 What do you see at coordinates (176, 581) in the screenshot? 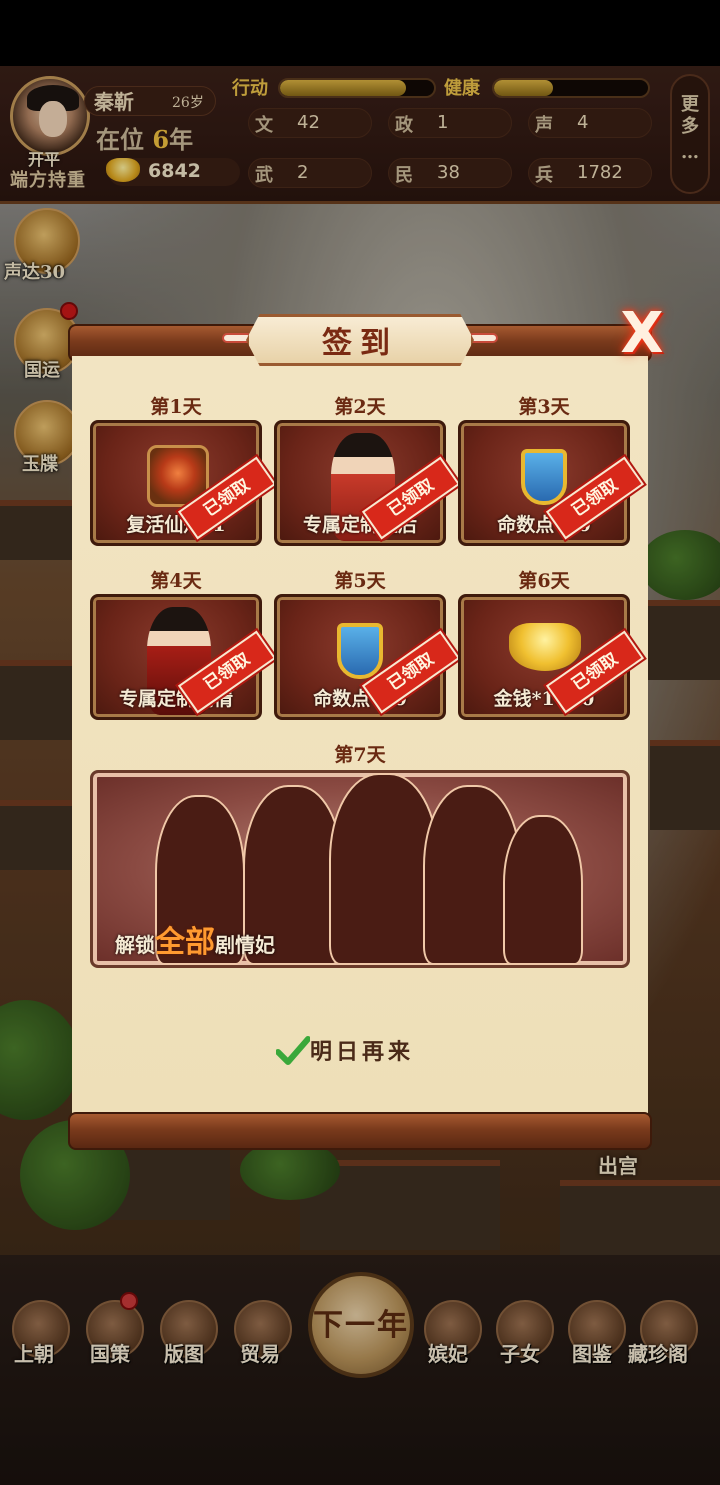
I see `day-4-label: 第4天` at bounding box center [176, 581].